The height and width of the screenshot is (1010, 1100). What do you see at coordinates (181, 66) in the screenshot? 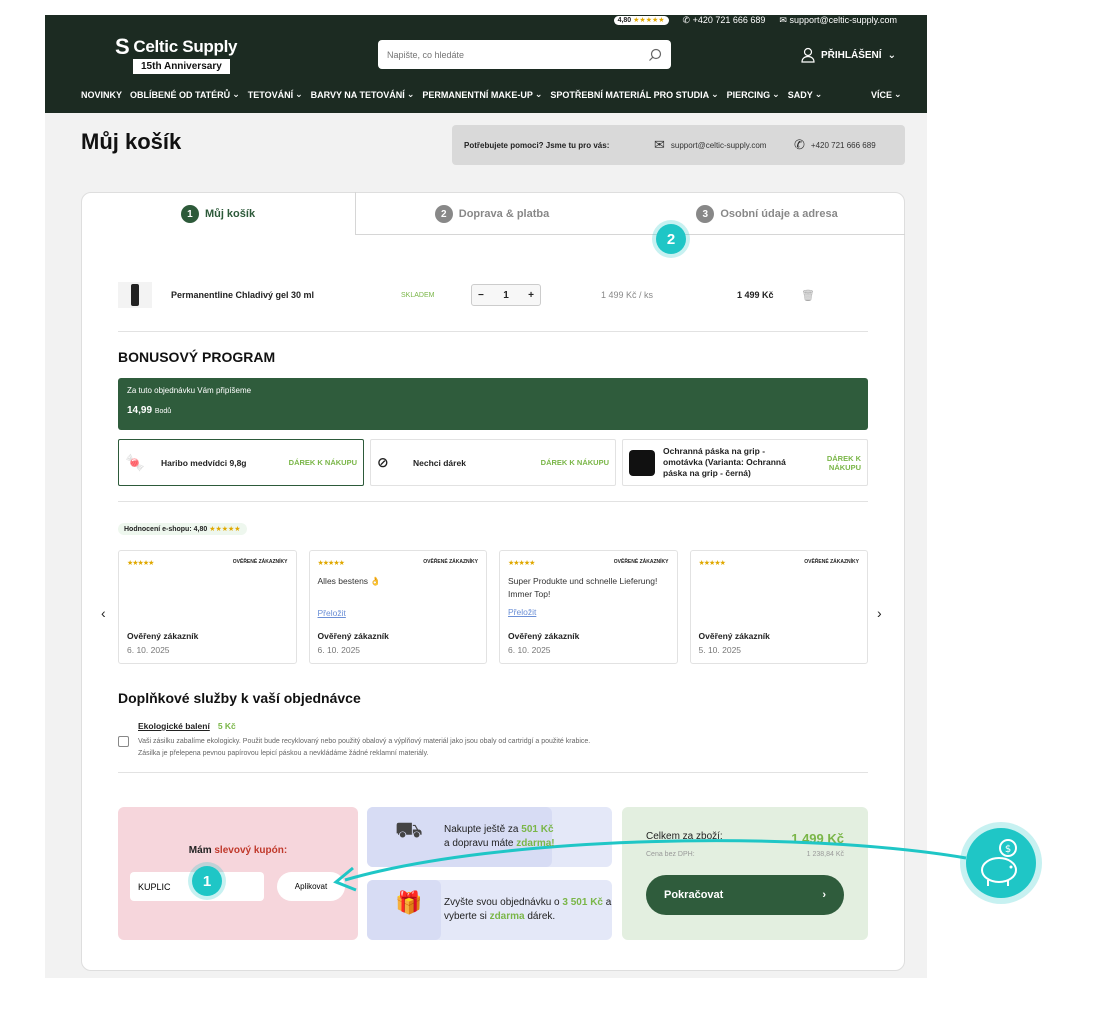
I see `anniversary-badge: 15th Anniversary` at bounding box center [181, 66].